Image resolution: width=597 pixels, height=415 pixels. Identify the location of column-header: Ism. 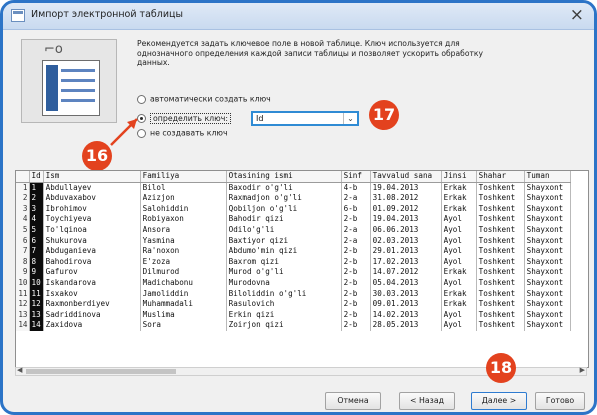
(92, 177).